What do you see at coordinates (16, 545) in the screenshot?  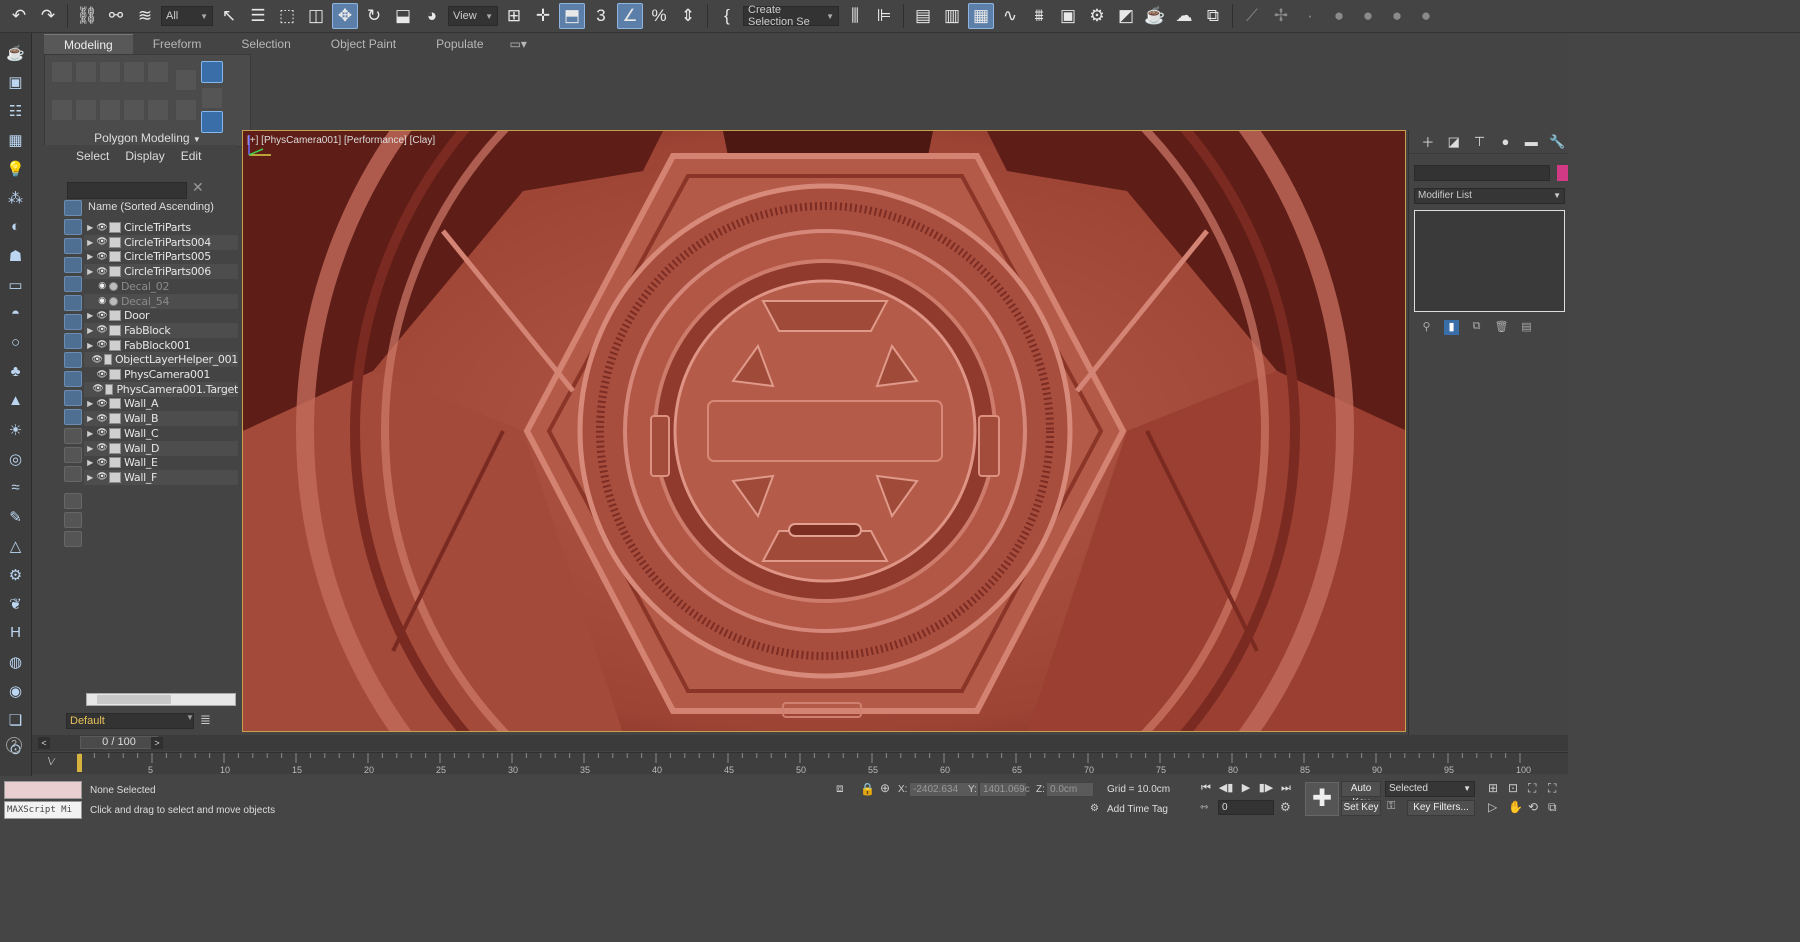 I see `pyramid-icon: △` at bounding box center [16, 545].